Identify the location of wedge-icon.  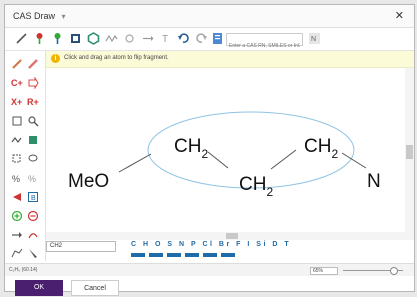
(33, 253).